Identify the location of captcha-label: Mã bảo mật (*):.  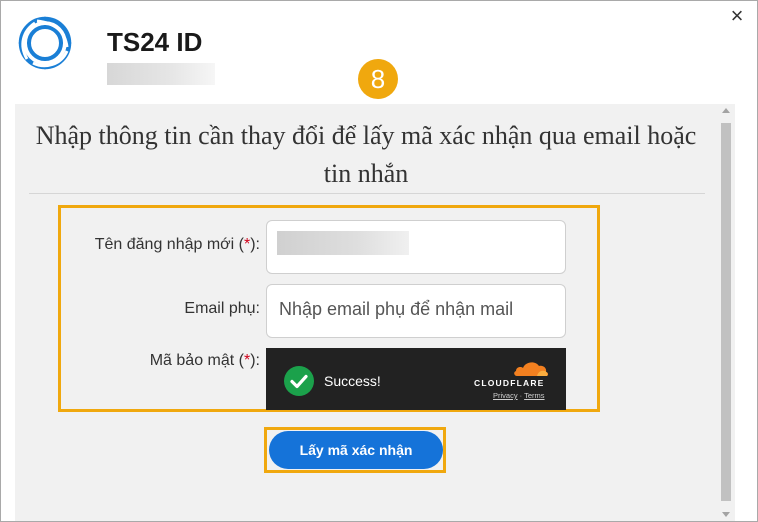
(204, 360).